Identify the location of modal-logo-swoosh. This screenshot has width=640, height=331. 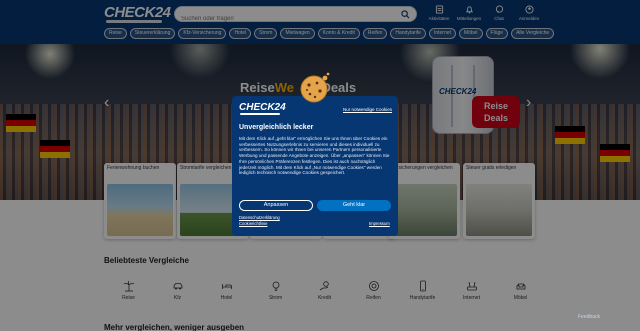
(260, 114).